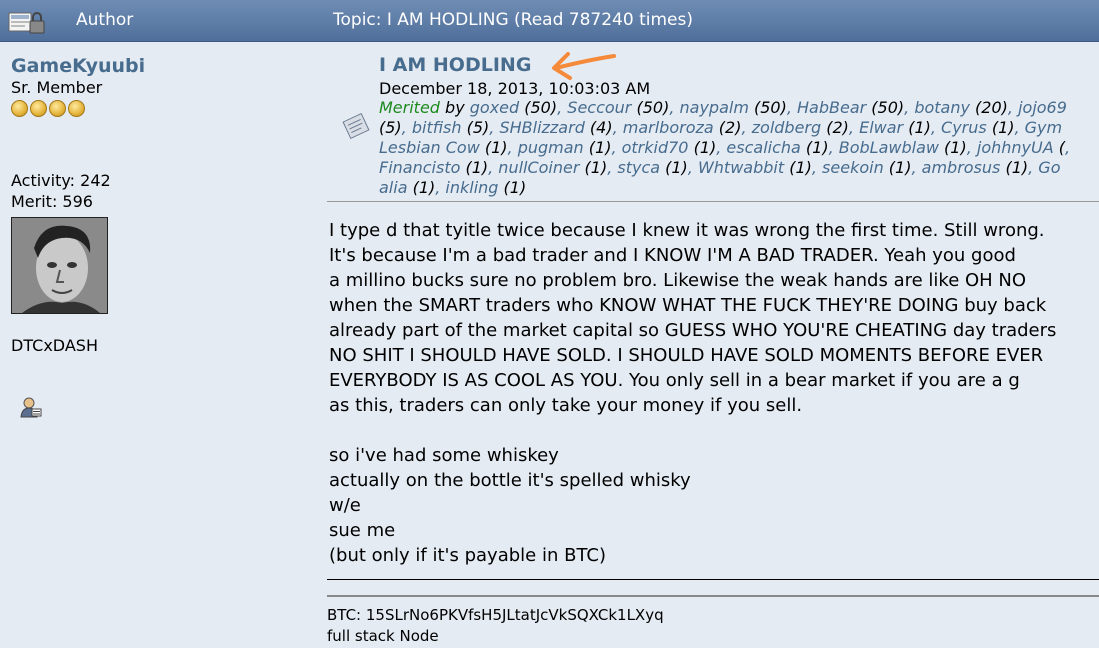 The width and height of the screenshot is (1099, 648). What do you see at coordinates (714, 107) in the screenshot?
I see `merit-user-link: naypalm` at bounding box center [714, 107].